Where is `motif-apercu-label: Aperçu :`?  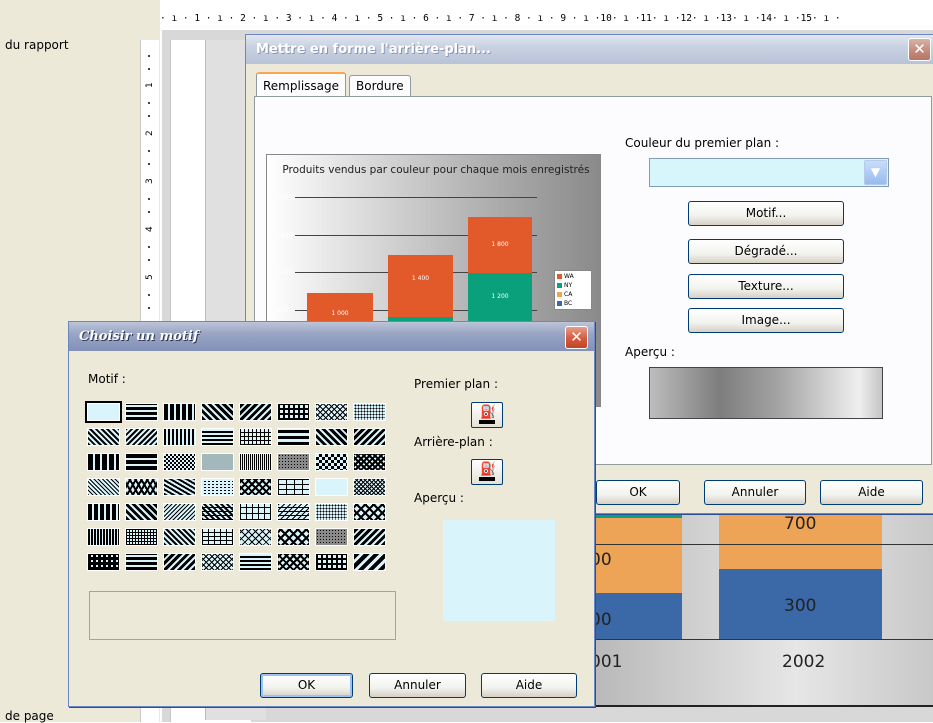
motif-apercu-label: Aperçu : is located at coordinates (439, 498).